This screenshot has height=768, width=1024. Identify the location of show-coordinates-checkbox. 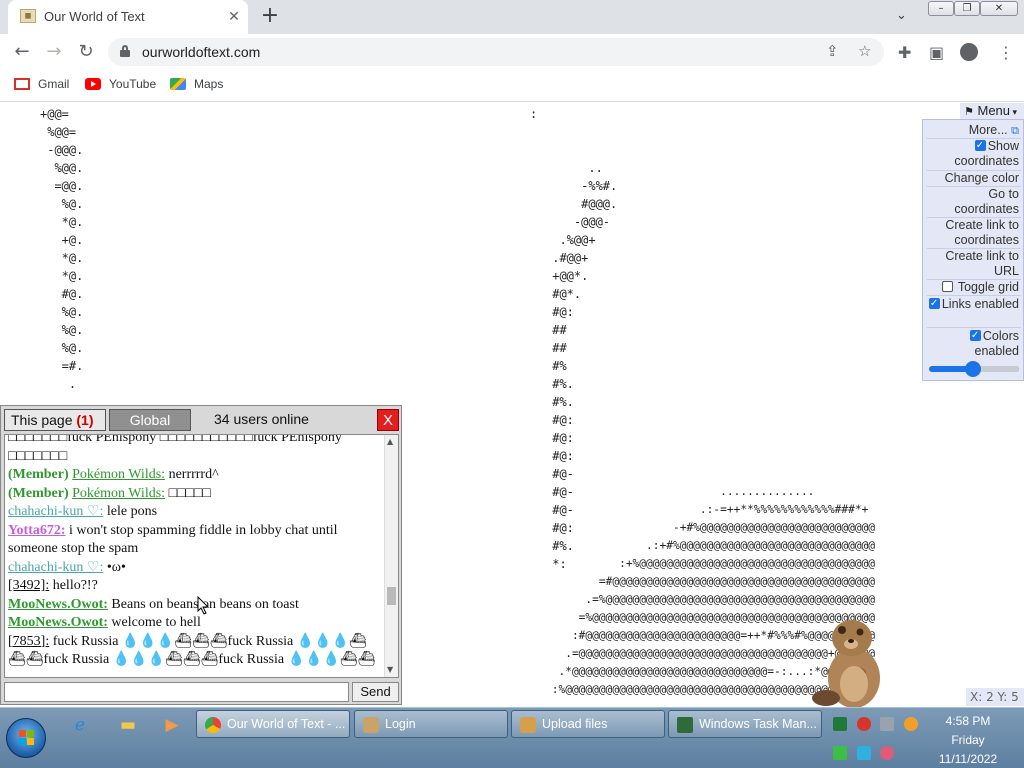
(980, 145).